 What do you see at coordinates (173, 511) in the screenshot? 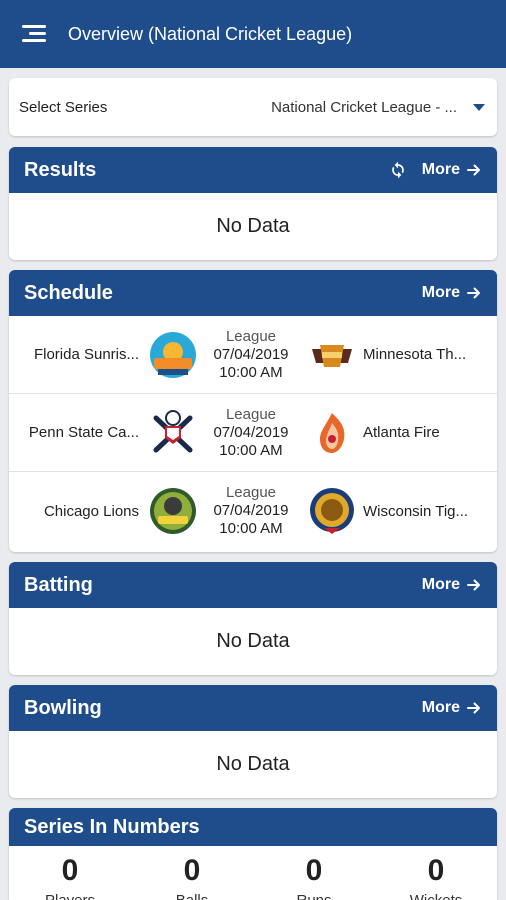
I see `chicago-lions-logo-icon` at bounding box center [173, 511].